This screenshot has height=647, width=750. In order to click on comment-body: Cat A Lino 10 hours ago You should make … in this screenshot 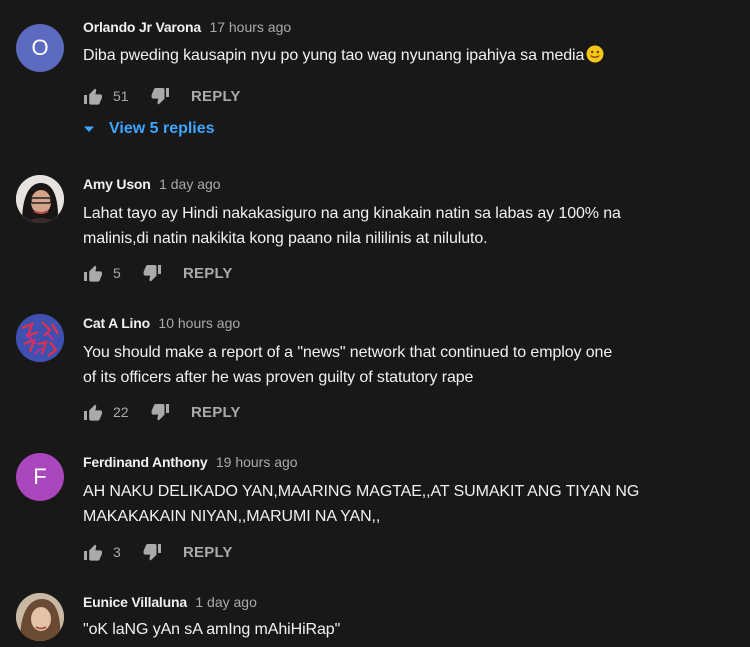, I will do `click(411, 352)`.